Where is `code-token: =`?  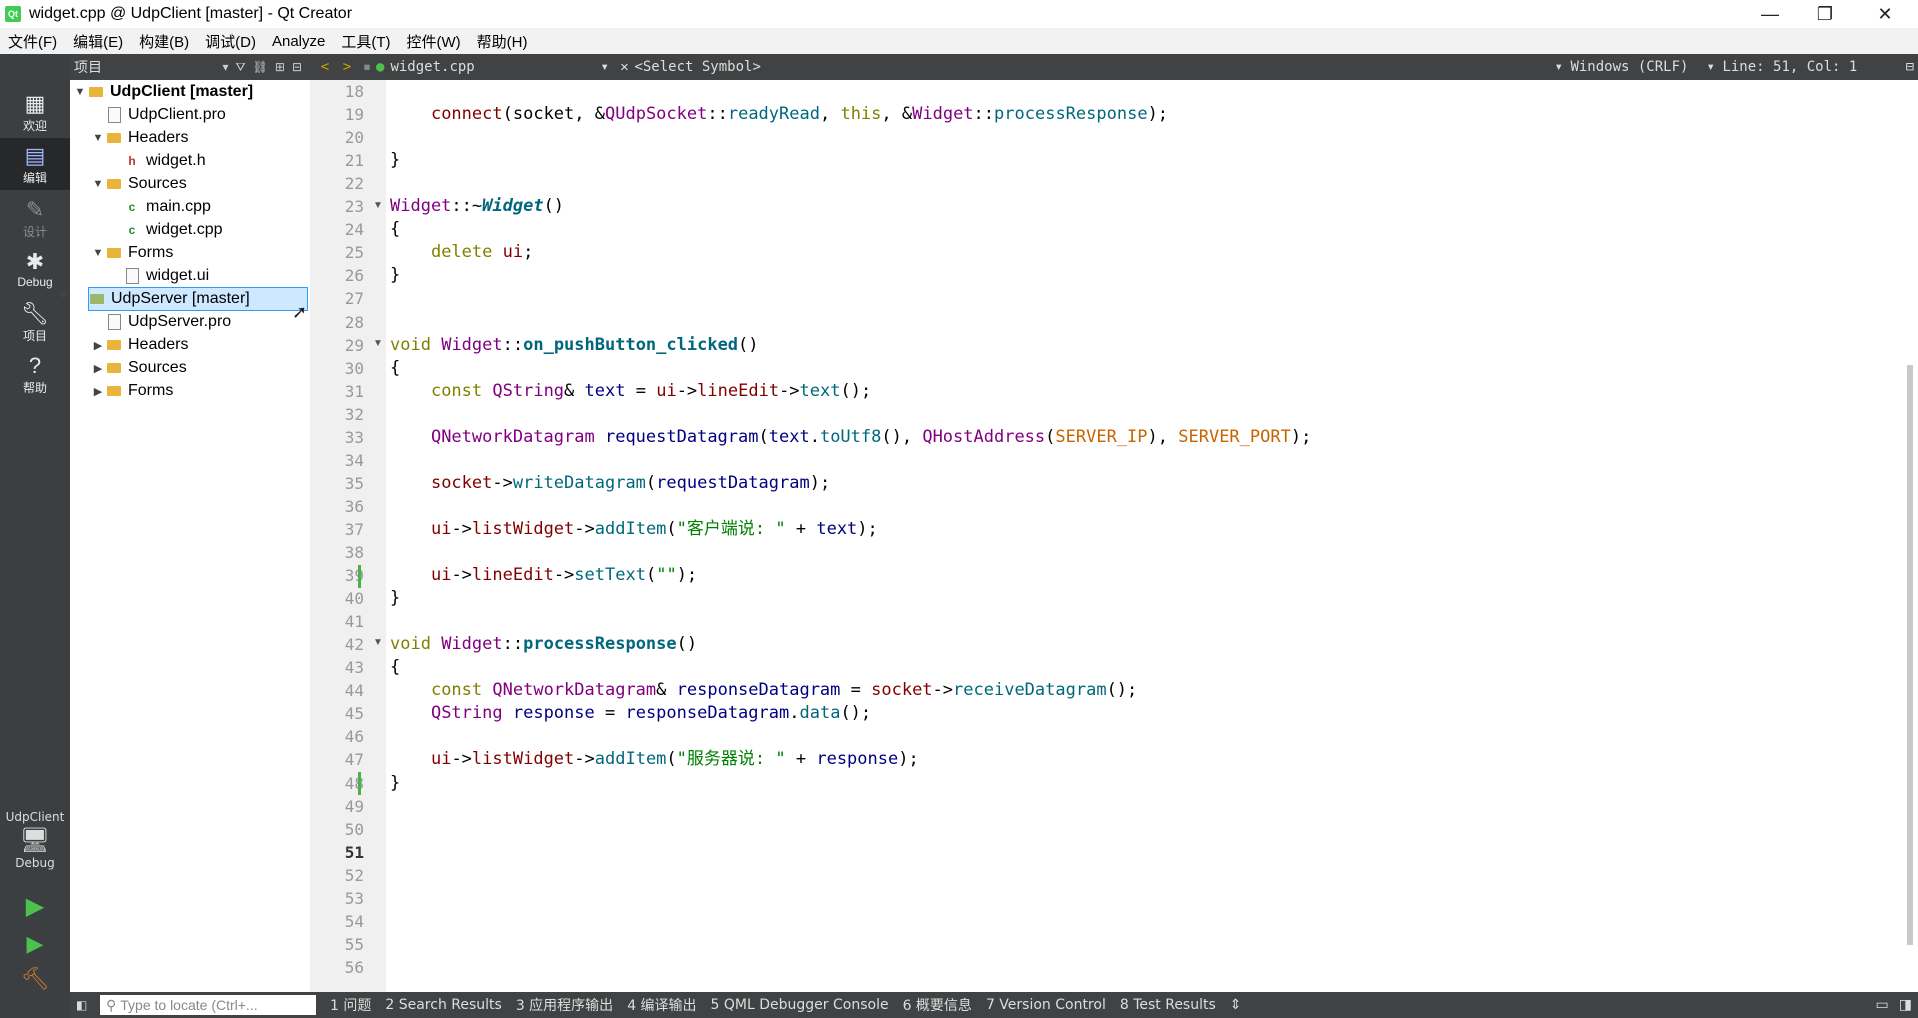 code-token: = is located at coordinates (641, 390).